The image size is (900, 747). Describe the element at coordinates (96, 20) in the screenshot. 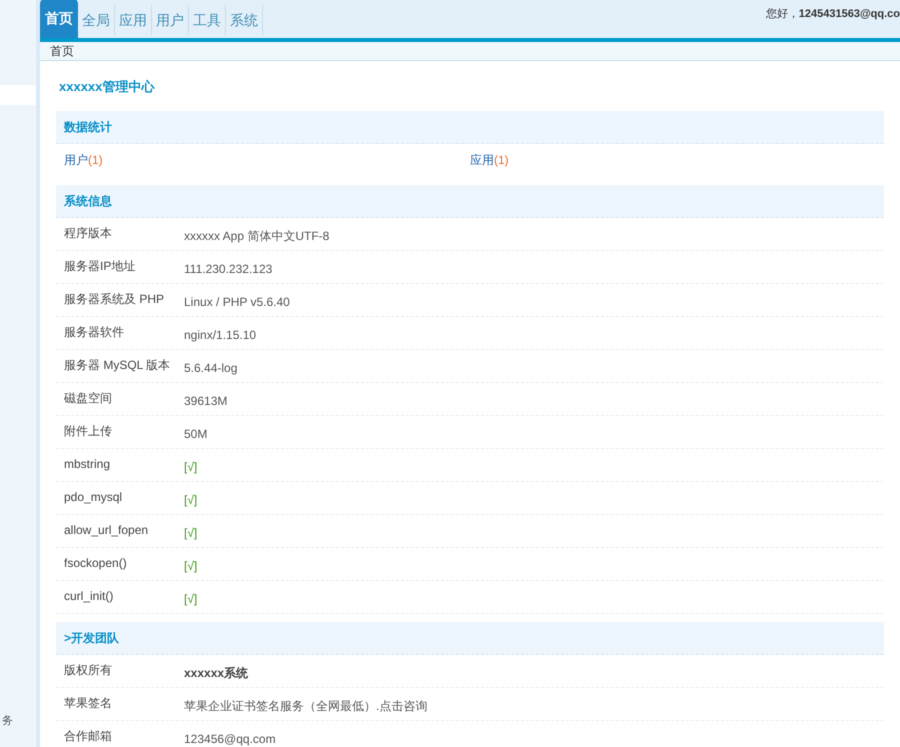

I see `nav-tab: 全局` at that location.